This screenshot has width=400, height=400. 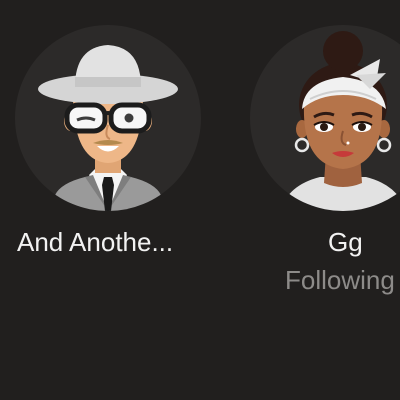 I want to click on woman-headband-avatar-icon, so click(x=340, y=121).